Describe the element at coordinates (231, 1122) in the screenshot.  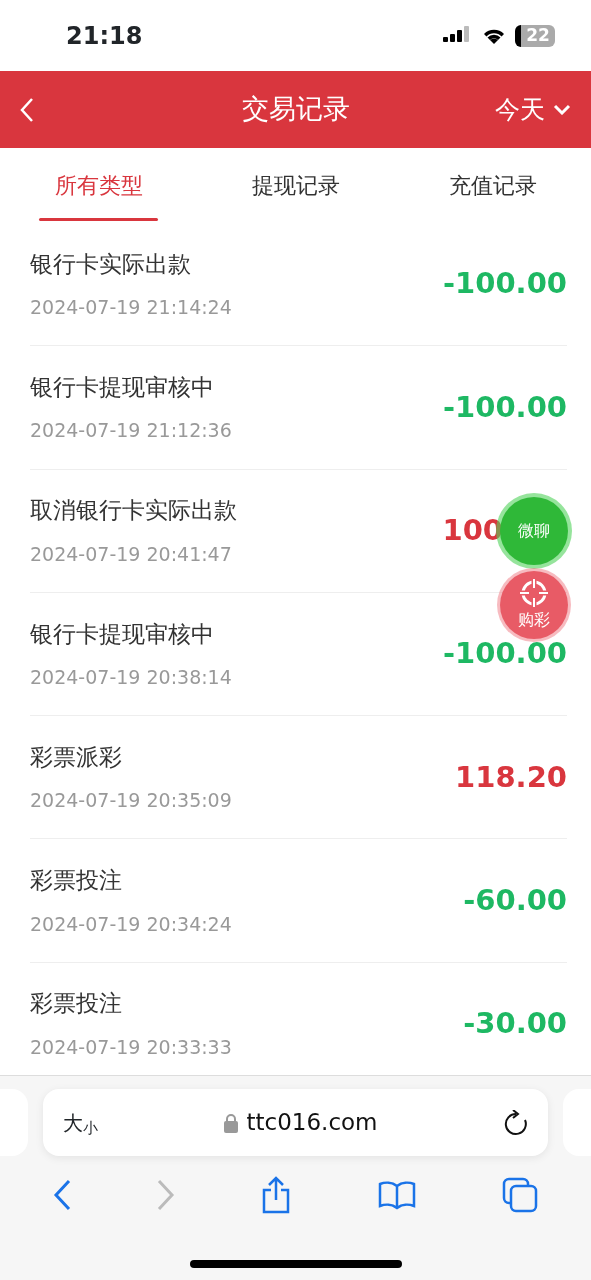
I see `lock-icon` at that location.